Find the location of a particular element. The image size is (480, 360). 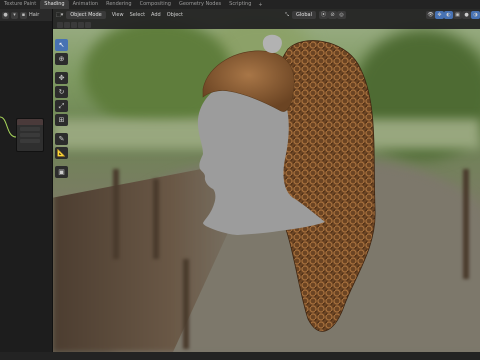

add-workspace-button: + is located at coordinates (260, 5).